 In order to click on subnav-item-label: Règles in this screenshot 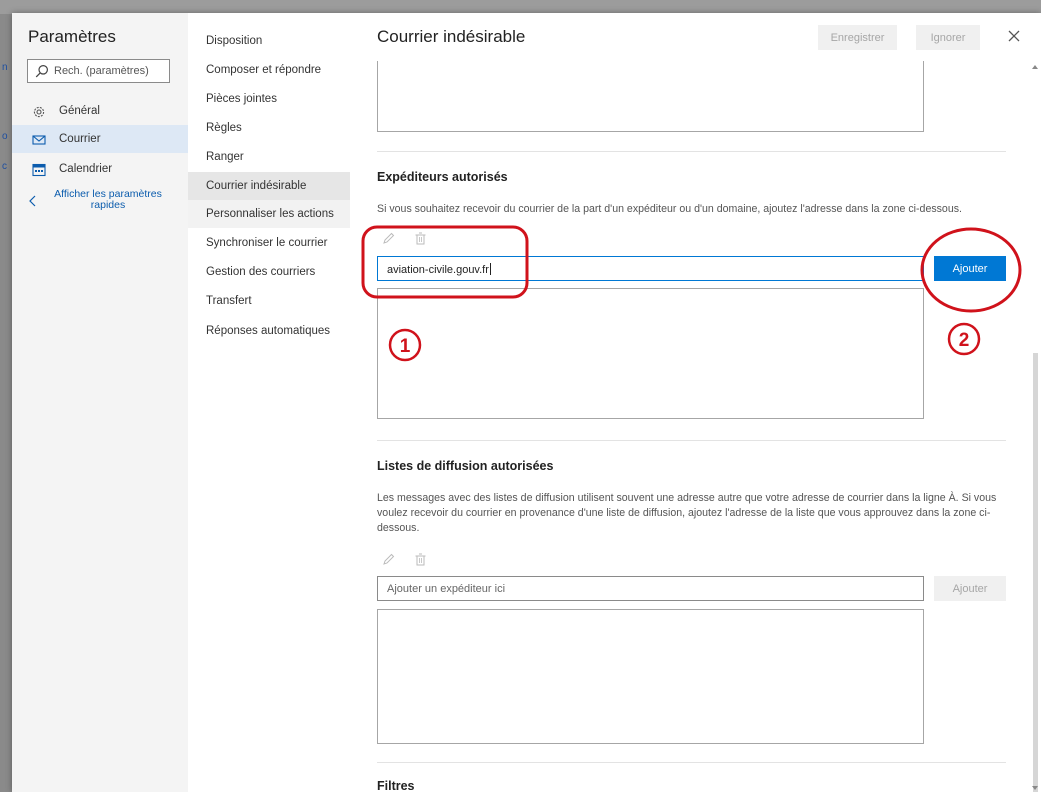, I will do `click(224, 128)`.